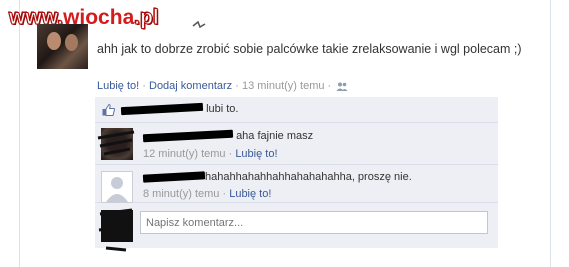 This screenshot has height=267, width=569. What do you see at coordinates (275, 136) in the screenshot?
I see `comment-text: aha fajnie masz` at bounding box center [275, 136].